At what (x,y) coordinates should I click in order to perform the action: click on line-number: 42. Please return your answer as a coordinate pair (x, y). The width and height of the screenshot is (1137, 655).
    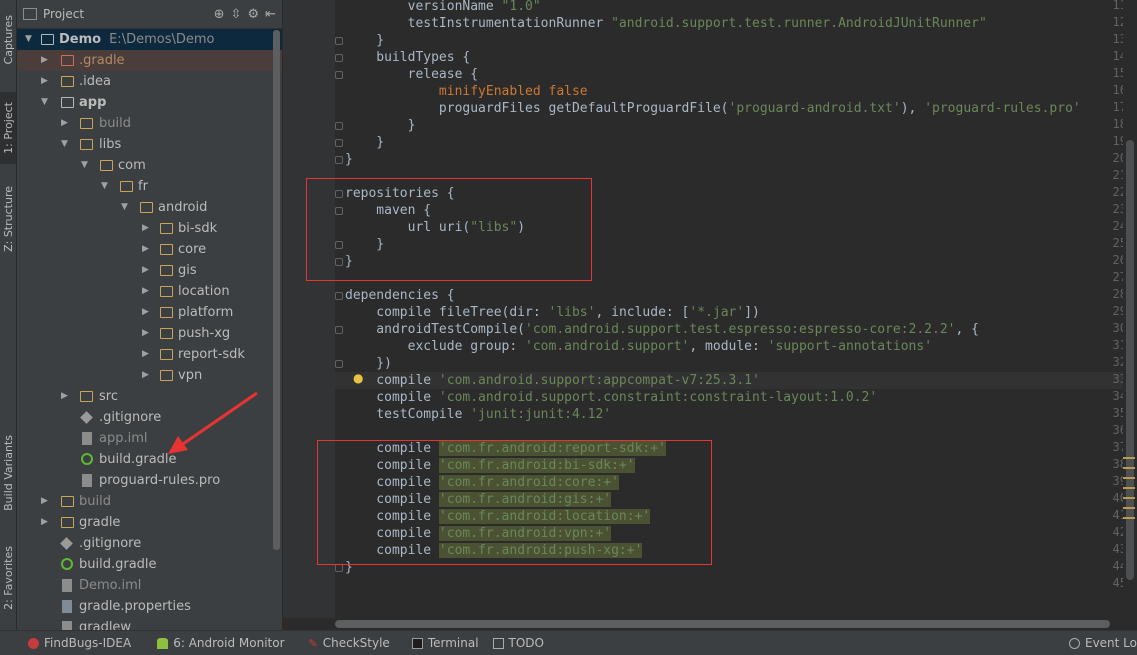
    Looking at the image, I should click on (1119, 532).